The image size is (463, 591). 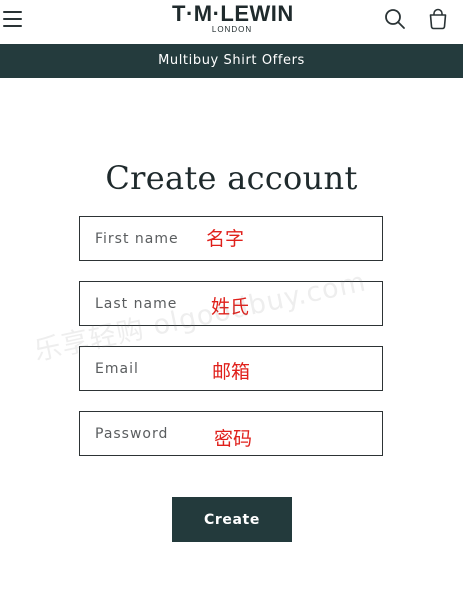 I want to click on create-account-button: Create, so click(x=232, y=519).